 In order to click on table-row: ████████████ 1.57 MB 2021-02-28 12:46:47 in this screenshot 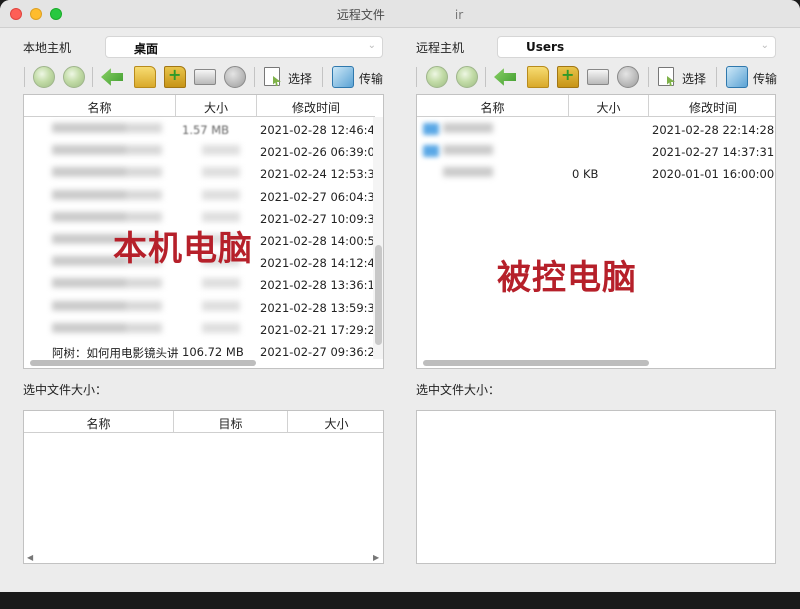, I will do `click(203, 130)`.